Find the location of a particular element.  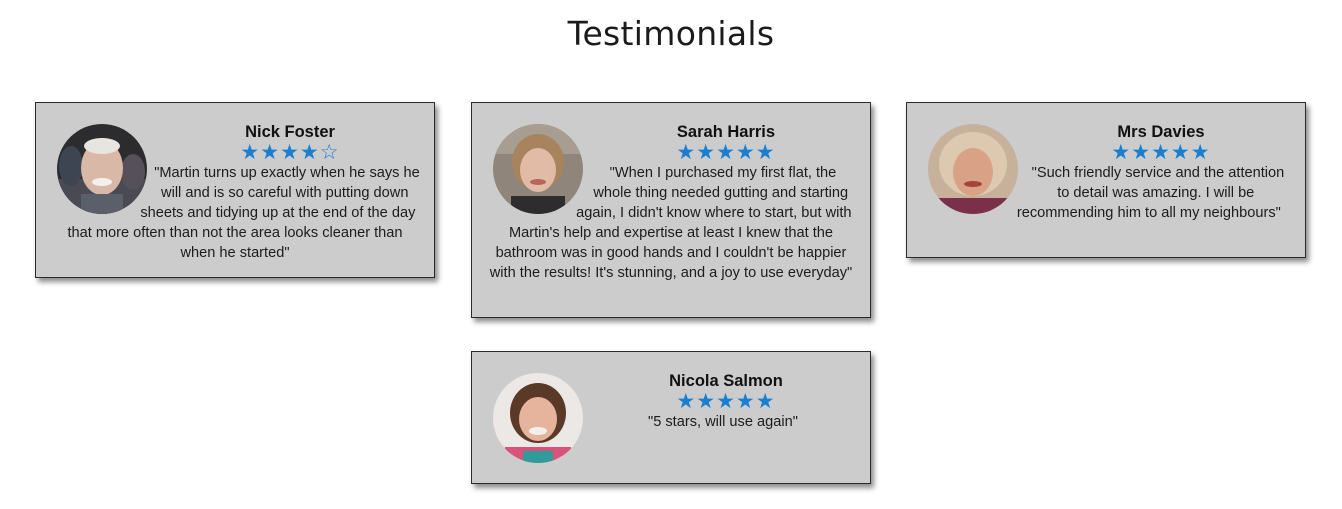

star-outline-icon: ☆ is located at coordinates (329, 152).